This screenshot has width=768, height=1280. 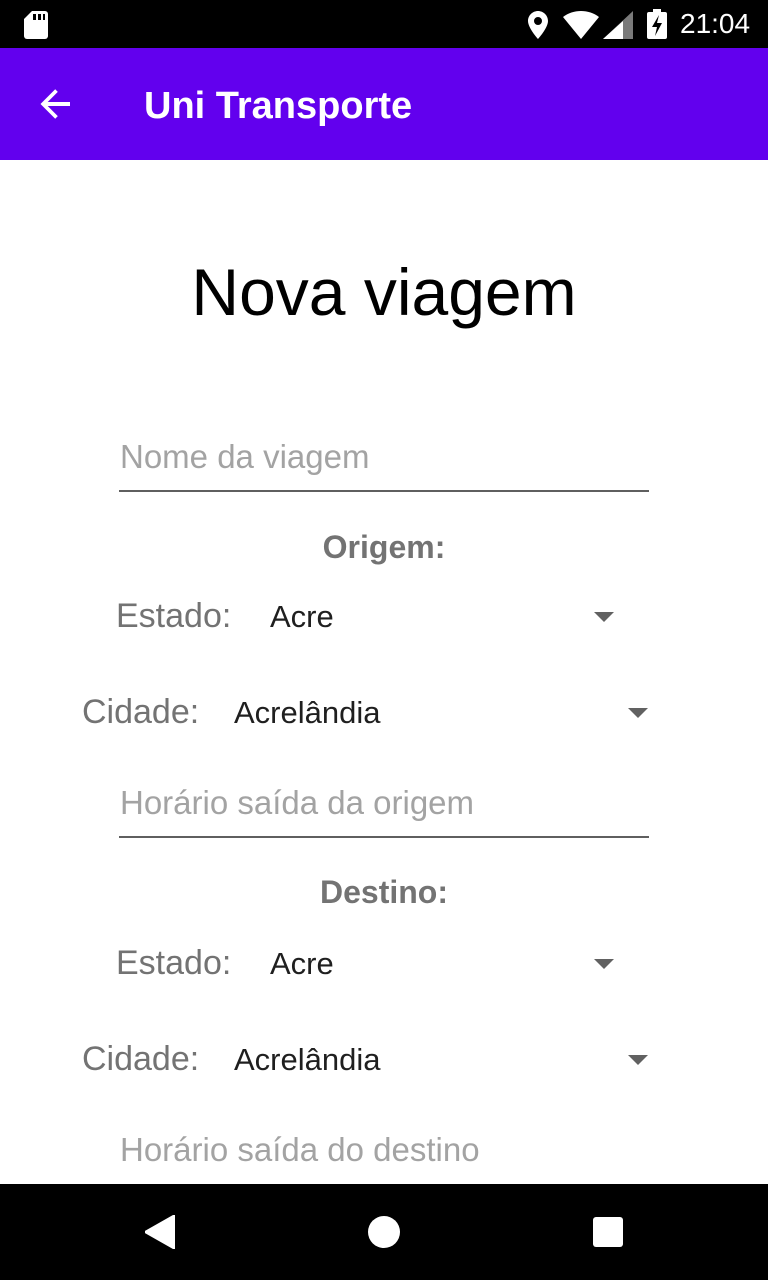 What do you see at coordinates (538, 25) in the screenshot?
I see `location-icon` at bounding box center [538, 25].